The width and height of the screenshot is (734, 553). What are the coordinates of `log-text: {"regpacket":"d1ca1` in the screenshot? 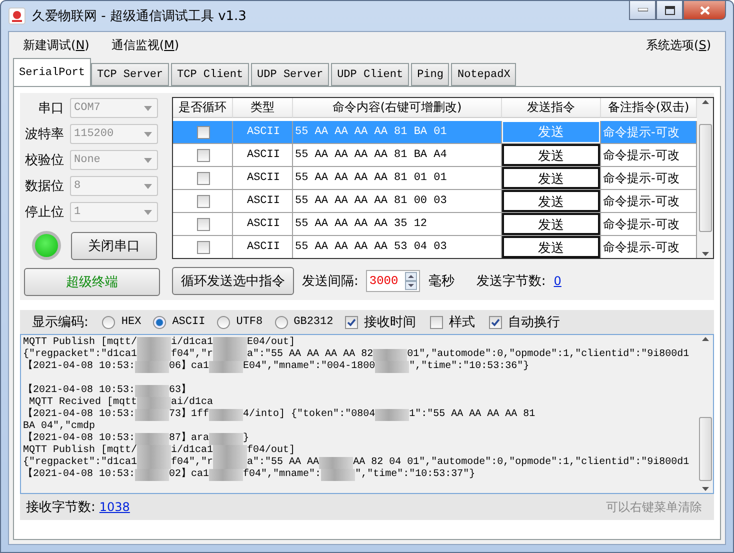 It's located at (80, 354).